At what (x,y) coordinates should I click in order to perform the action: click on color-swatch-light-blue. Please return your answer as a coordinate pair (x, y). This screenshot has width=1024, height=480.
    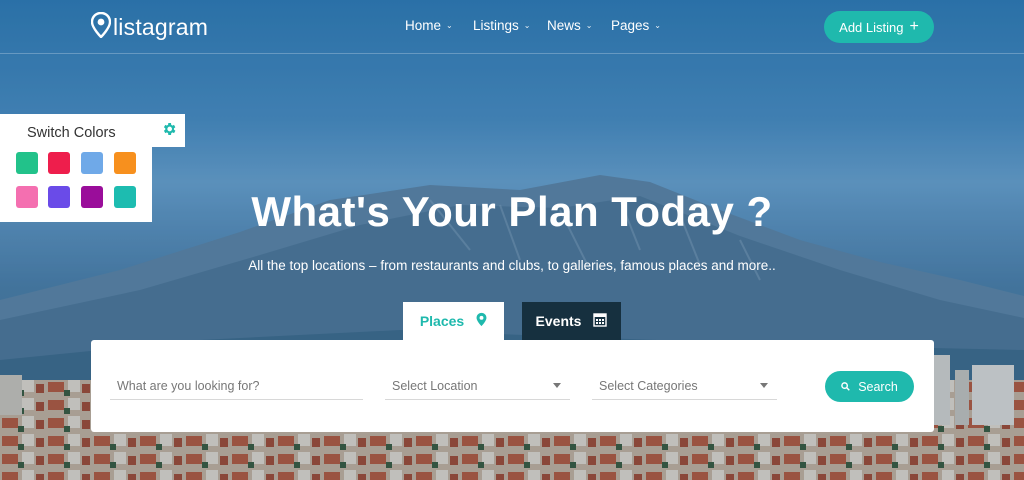
    Looking at the image, I should click on (92, 163).